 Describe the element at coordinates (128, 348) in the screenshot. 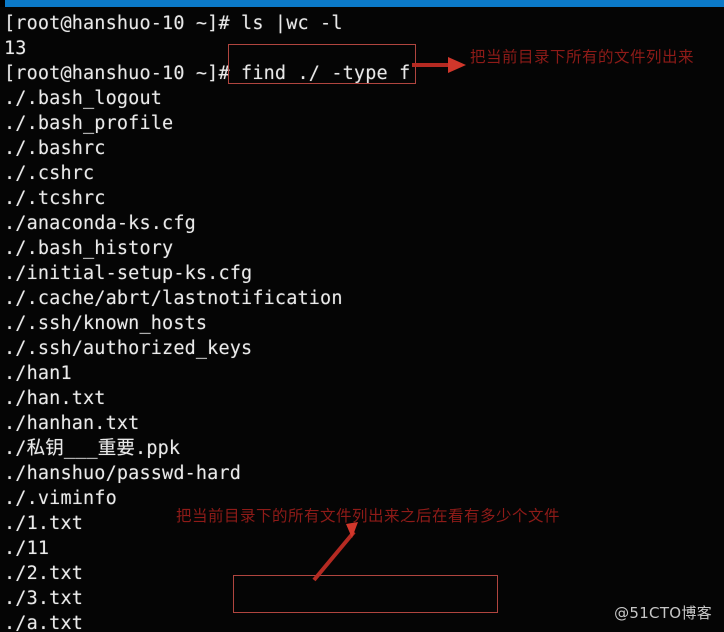

I see `terminal-line: ./.ssh/authorized_keys` at that location.